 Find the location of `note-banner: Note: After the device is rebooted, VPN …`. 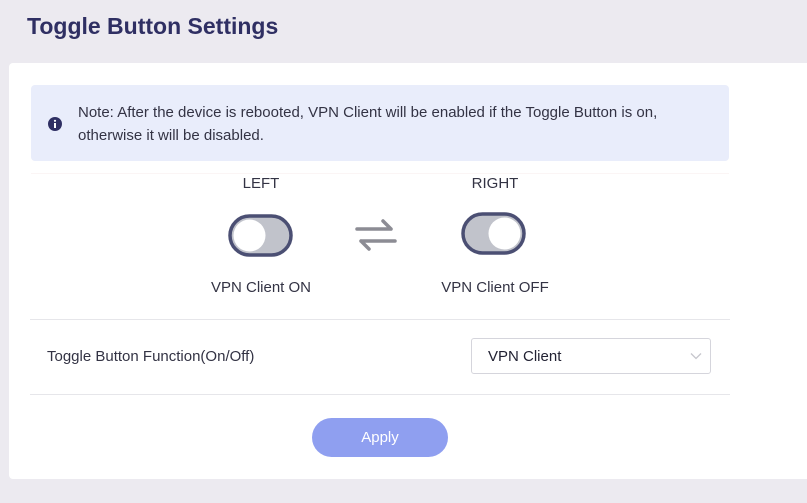

note-banner: Note: After the device is rebooted, VPN … is located at coordinates (380, 123).